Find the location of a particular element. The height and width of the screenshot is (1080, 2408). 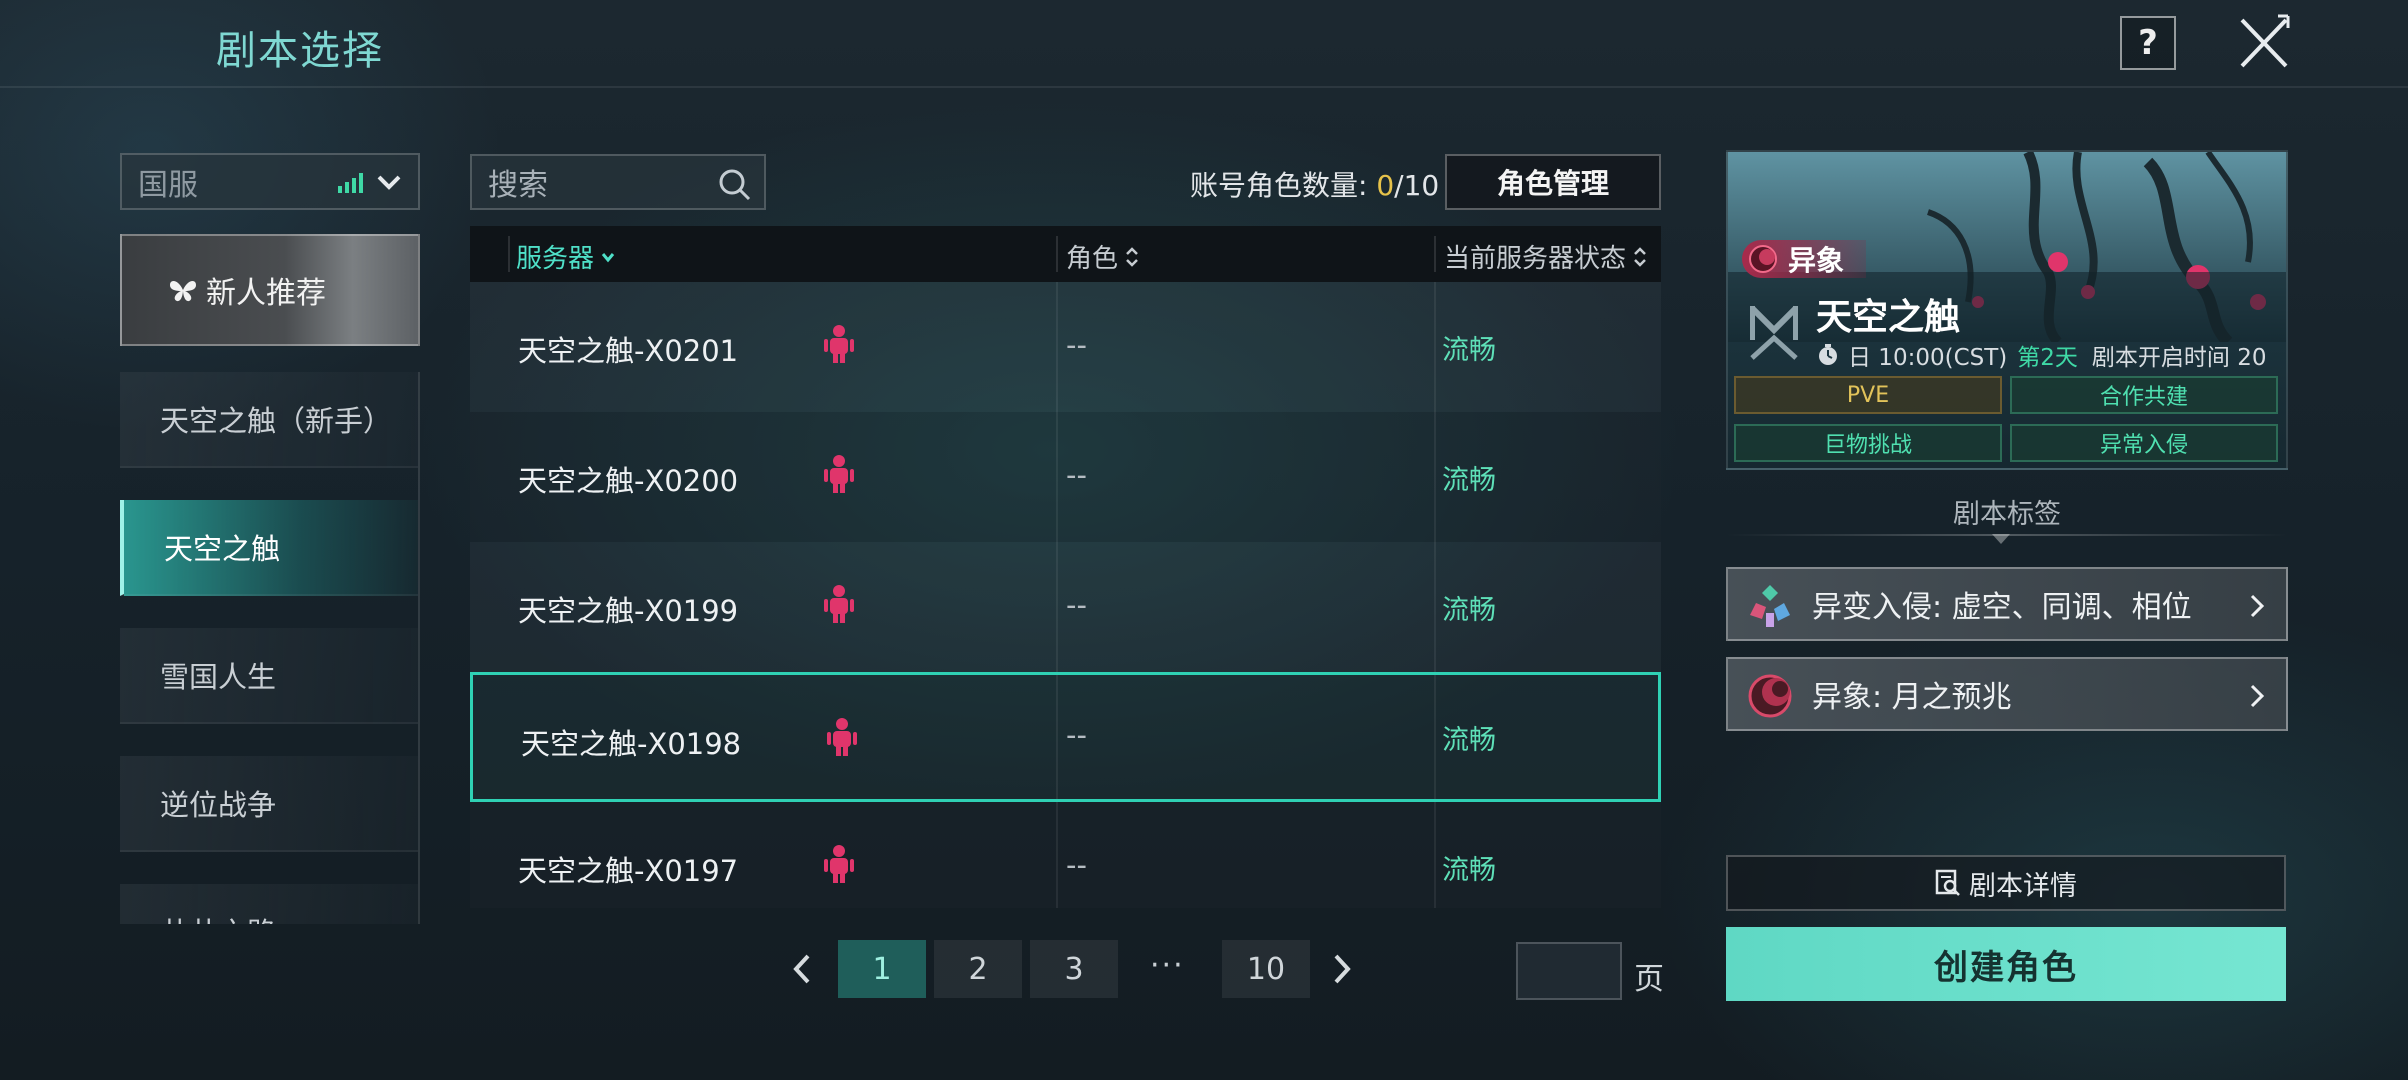

feature-label: 异变入侵: 虚空、同调、相位 is located at coordinates (2002, 607).